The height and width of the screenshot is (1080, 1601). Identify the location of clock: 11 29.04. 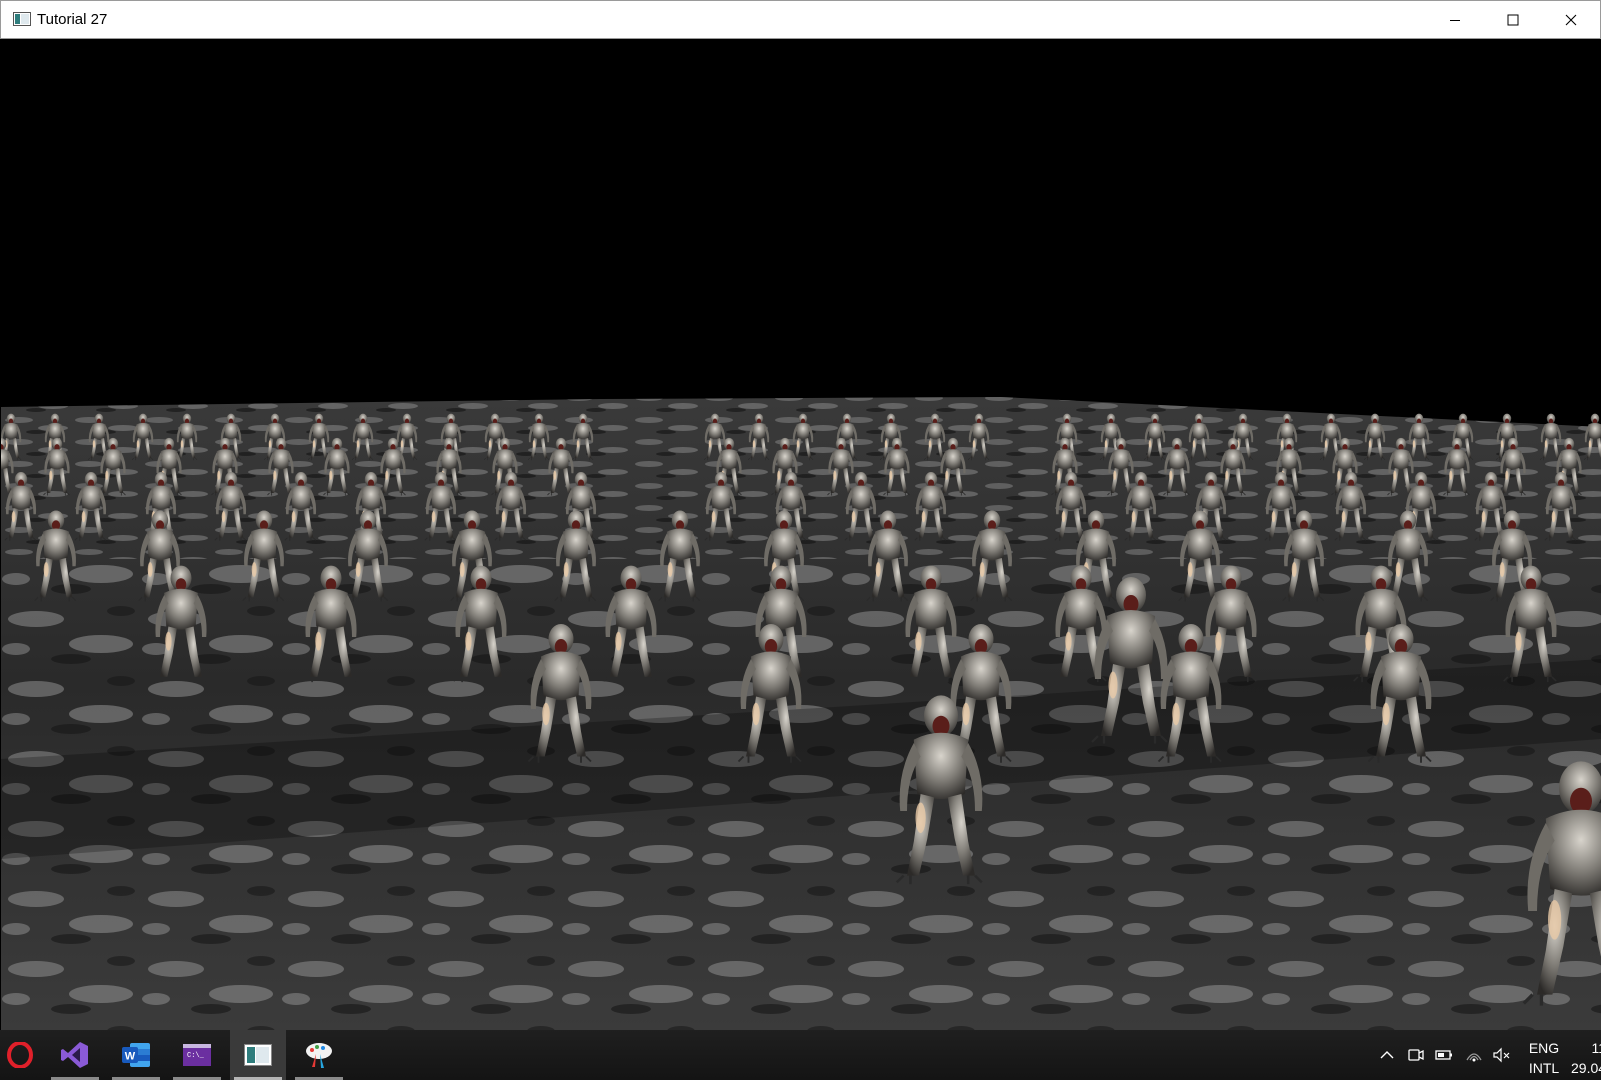
(1586, 1058).